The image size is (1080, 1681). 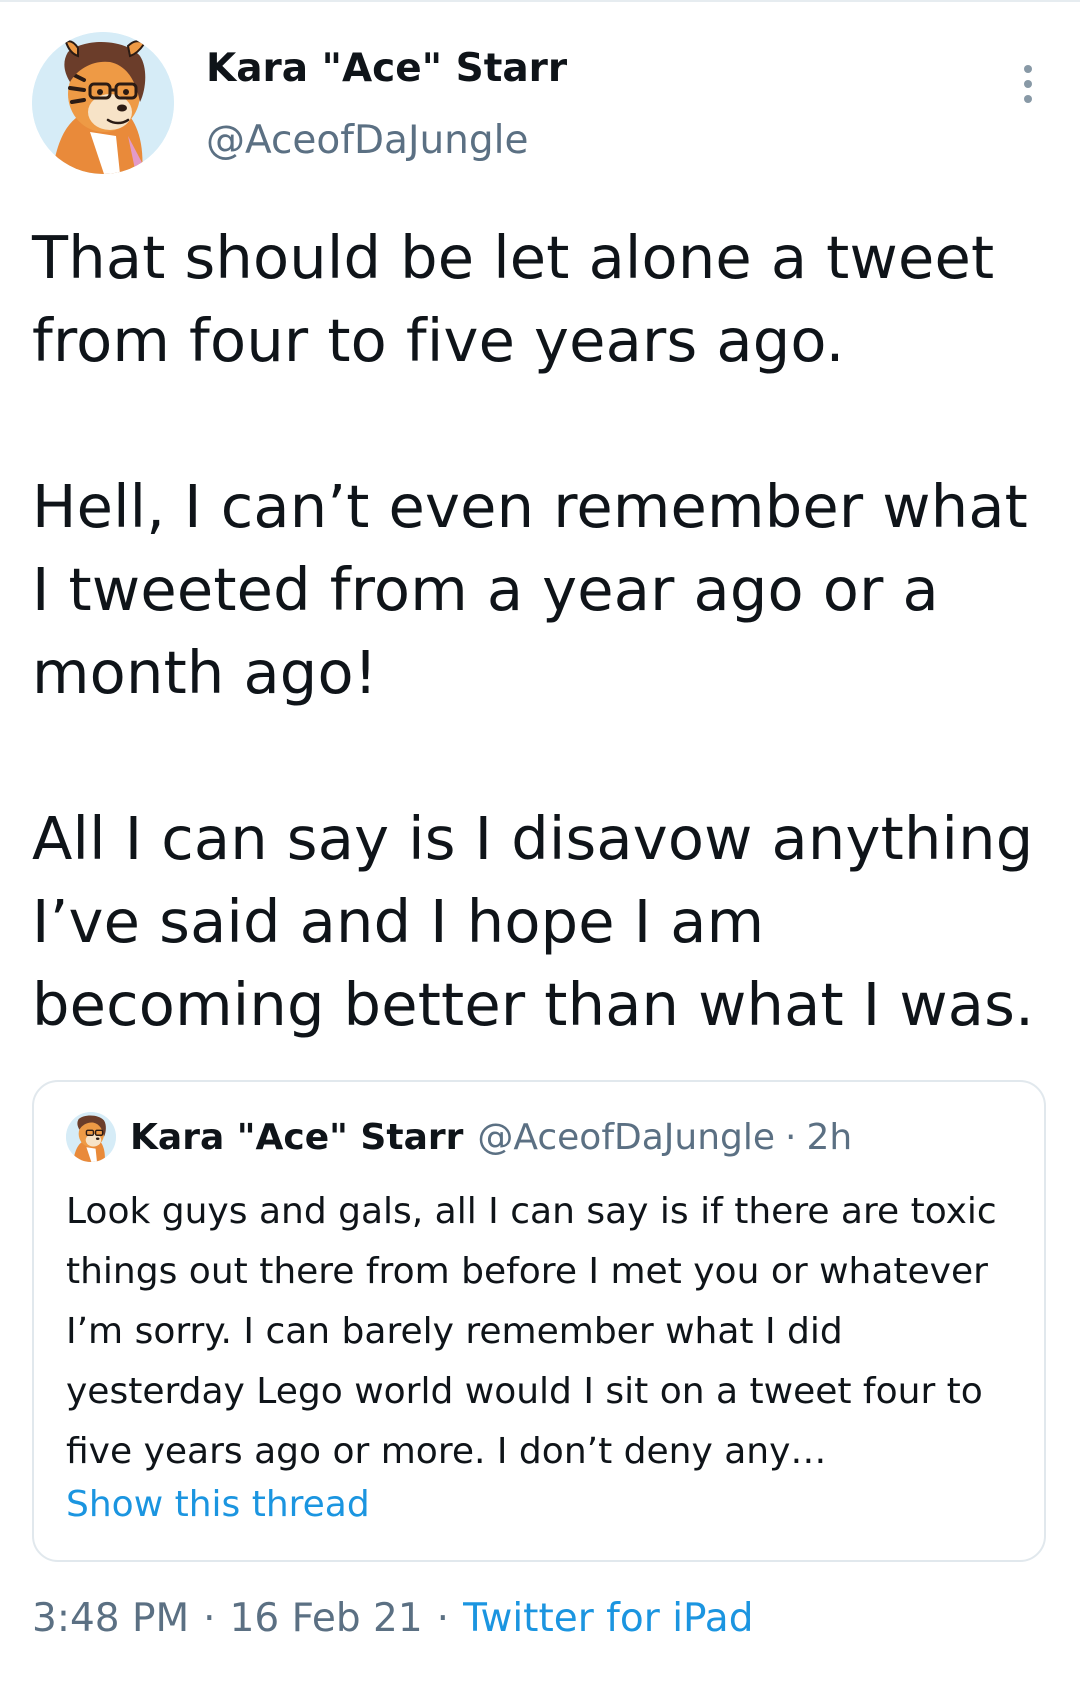 What do you see at coordinates (386, 68) in the screenshot?
I see `author-name: Kara "Ace" Starr` at bounding box center [386, 68].